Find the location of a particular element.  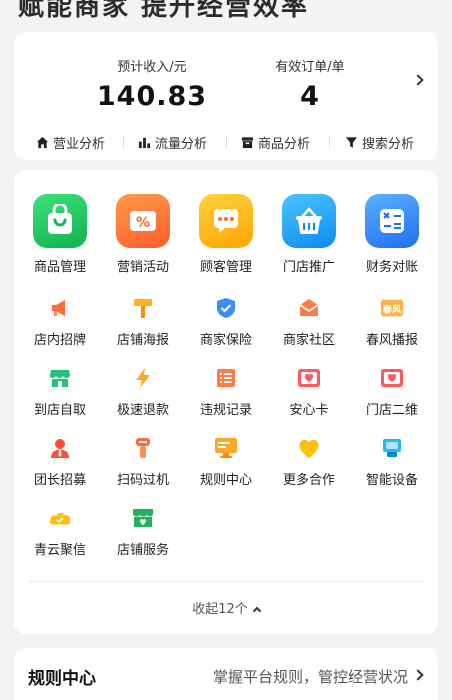

violation-record: 违规记录 is located at coordinates (226, 392).